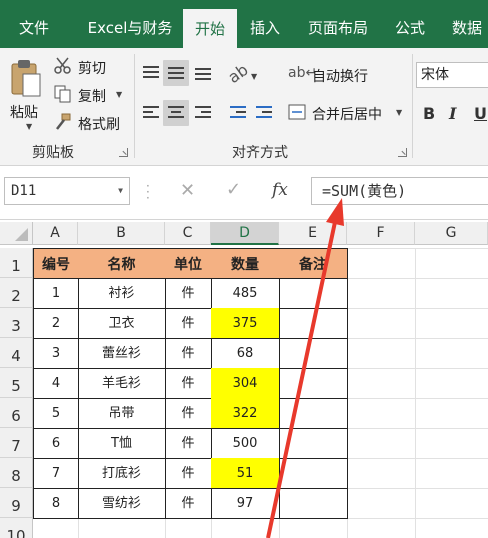  Describe the element at coordinates (121, 233) in the screenshot. I see `column-header-b: B` at that location.